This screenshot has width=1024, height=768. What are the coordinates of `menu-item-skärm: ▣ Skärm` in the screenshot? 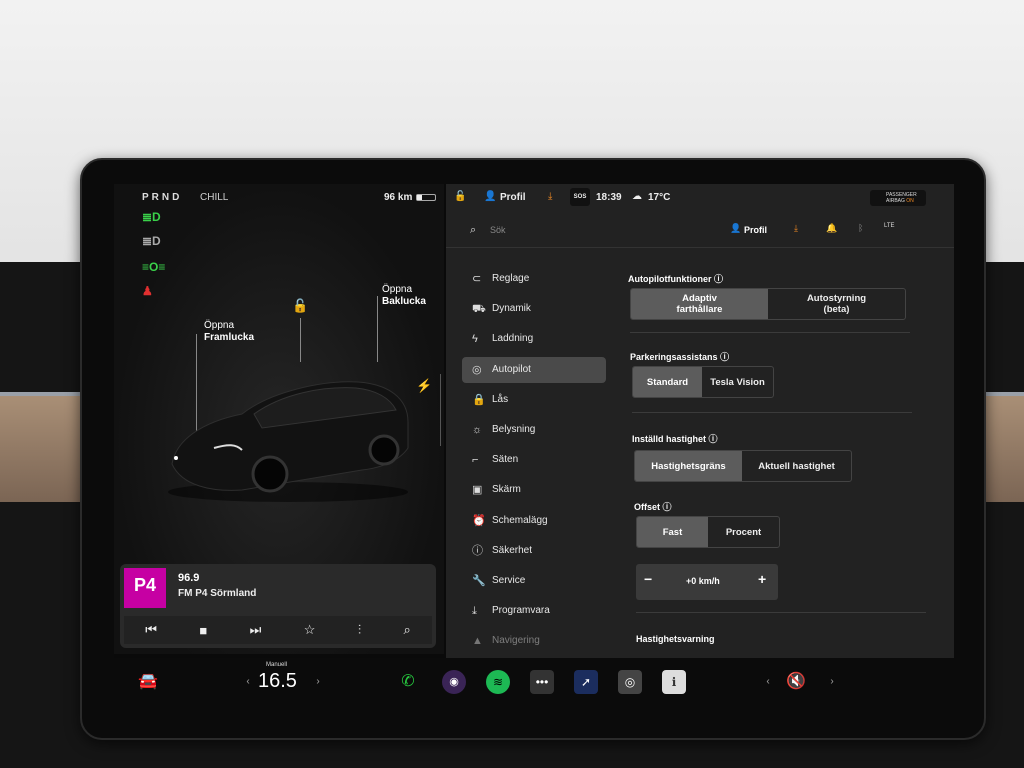 It's located at (534, 490).